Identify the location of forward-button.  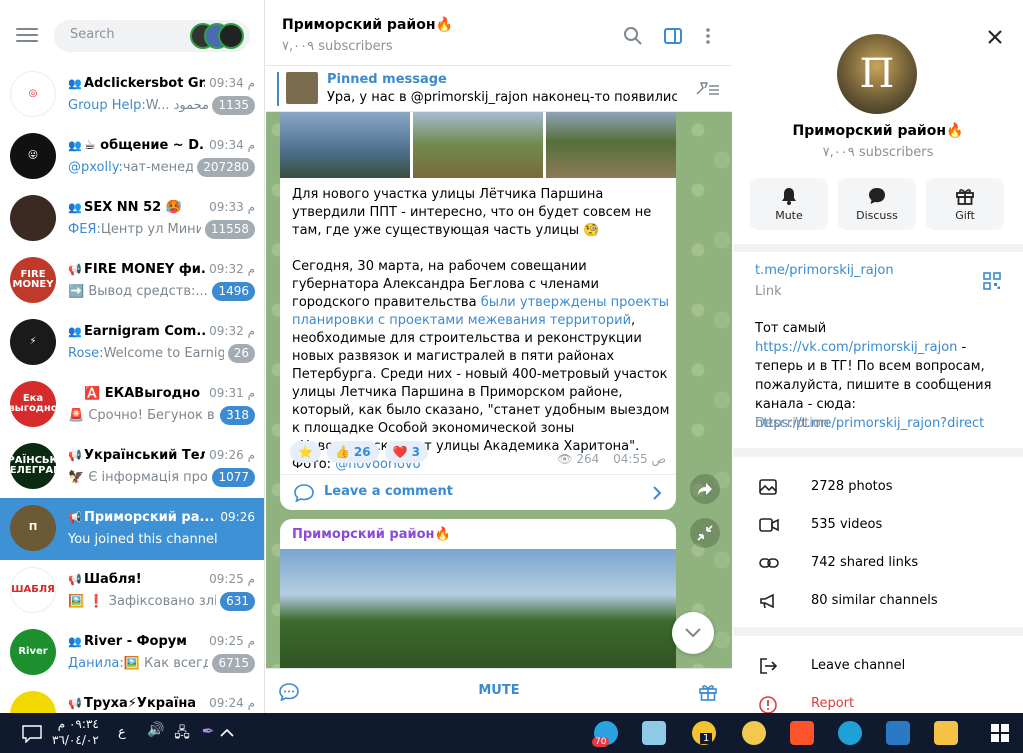
(705, 489).